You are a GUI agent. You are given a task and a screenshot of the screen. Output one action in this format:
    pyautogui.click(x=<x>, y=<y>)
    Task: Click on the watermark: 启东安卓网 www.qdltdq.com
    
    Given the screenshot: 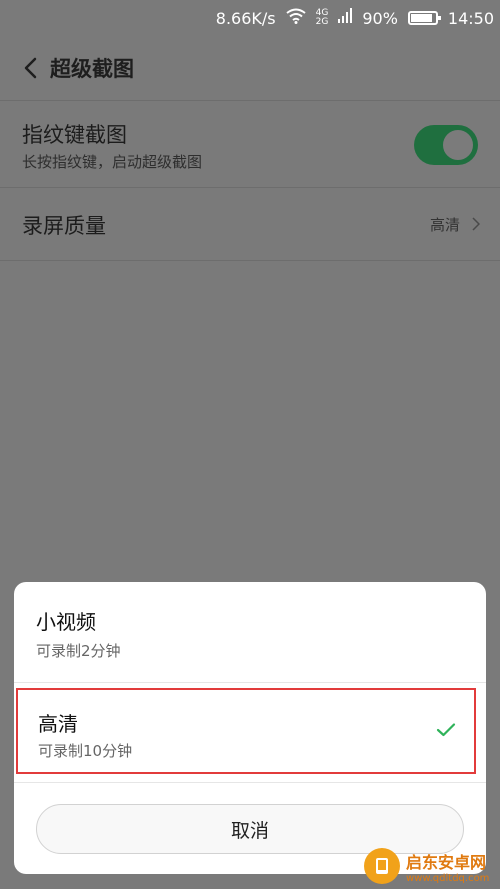 What is the action you would take?
    pyautogui.click(x=432, y=866)
    